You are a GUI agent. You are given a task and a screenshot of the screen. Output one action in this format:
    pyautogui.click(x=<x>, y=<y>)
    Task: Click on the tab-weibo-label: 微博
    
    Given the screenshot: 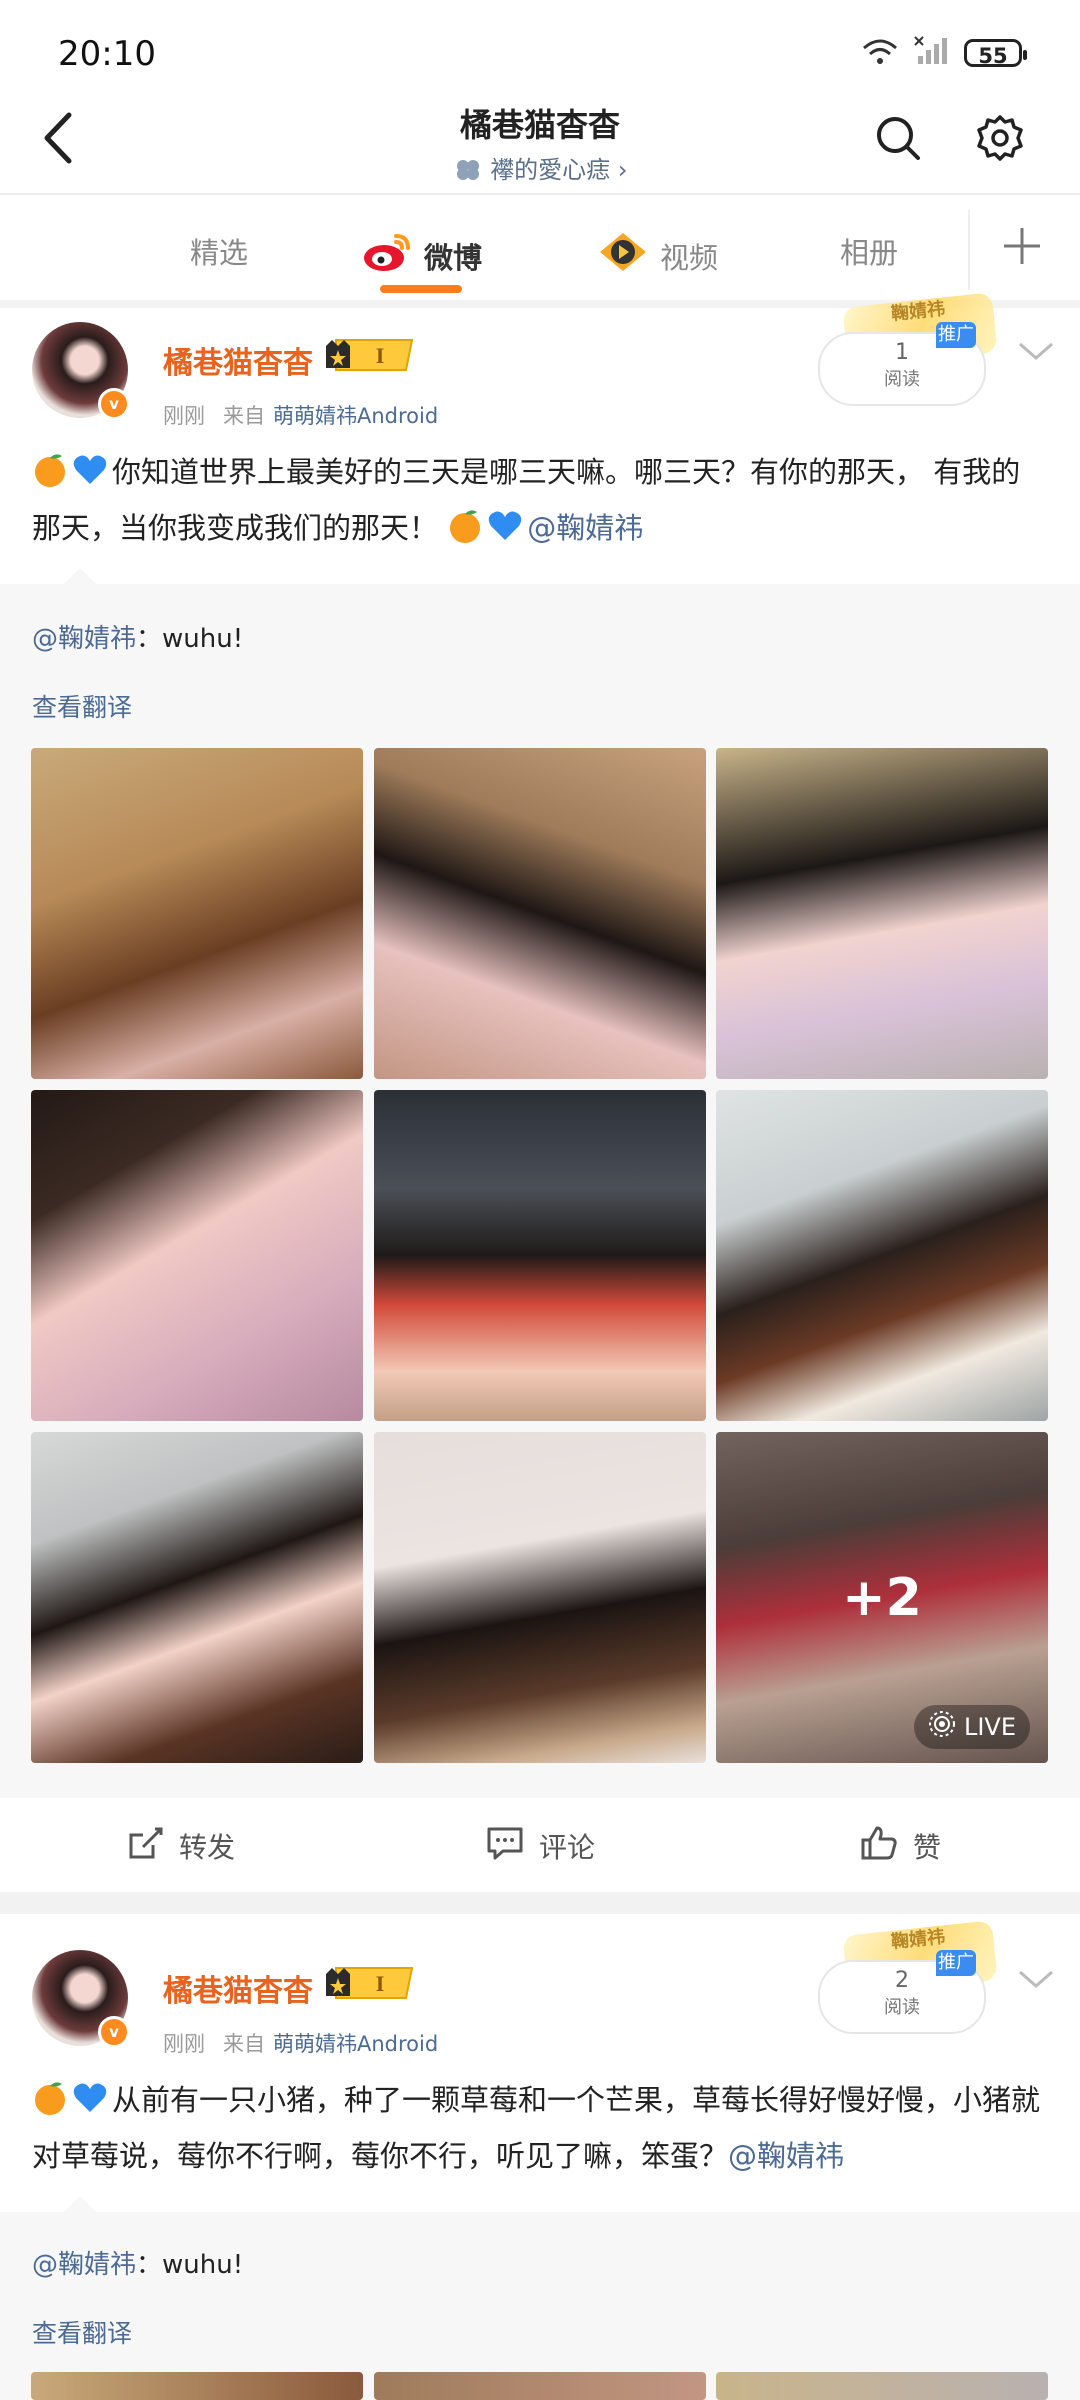 What is the action you would take?
    pyautogui.click(x=453, y=257)
    